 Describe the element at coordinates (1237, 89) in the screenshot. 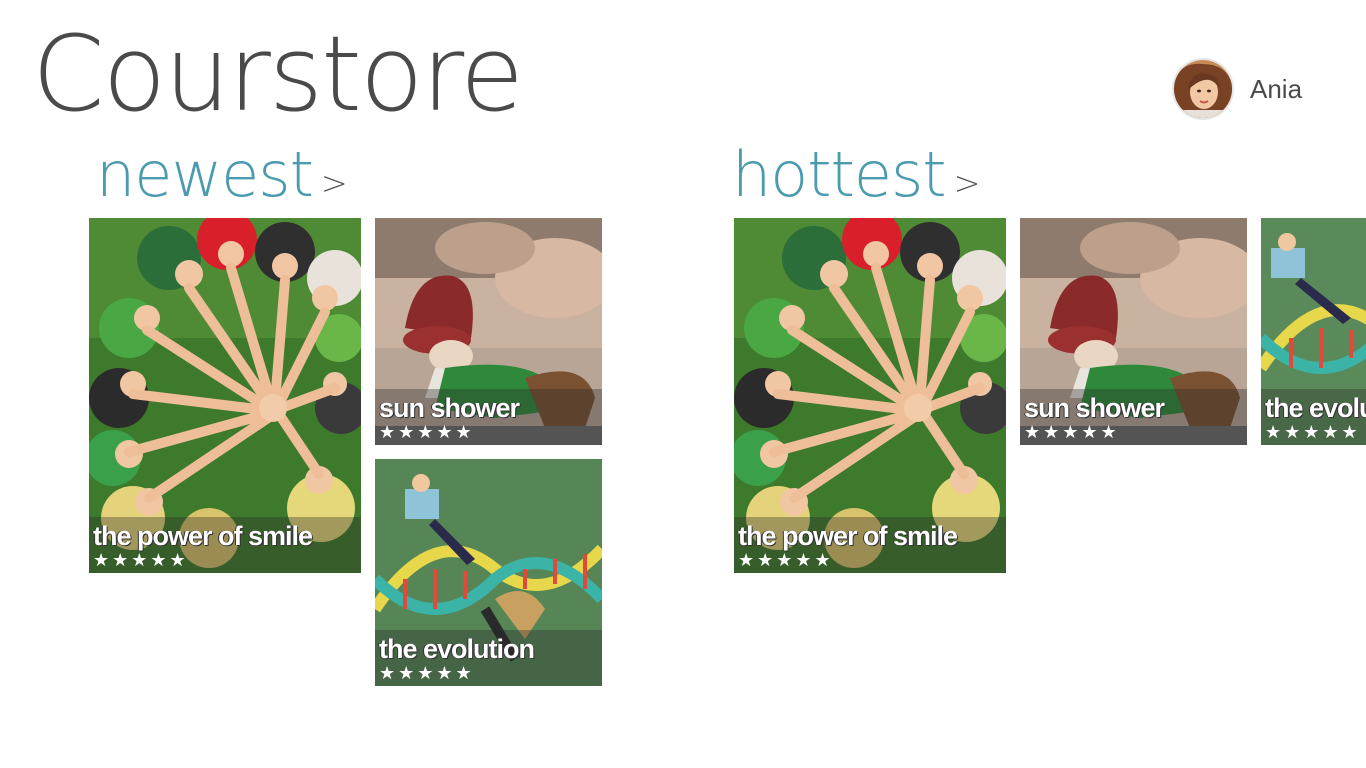

I see `user-account: Ania` at that location.